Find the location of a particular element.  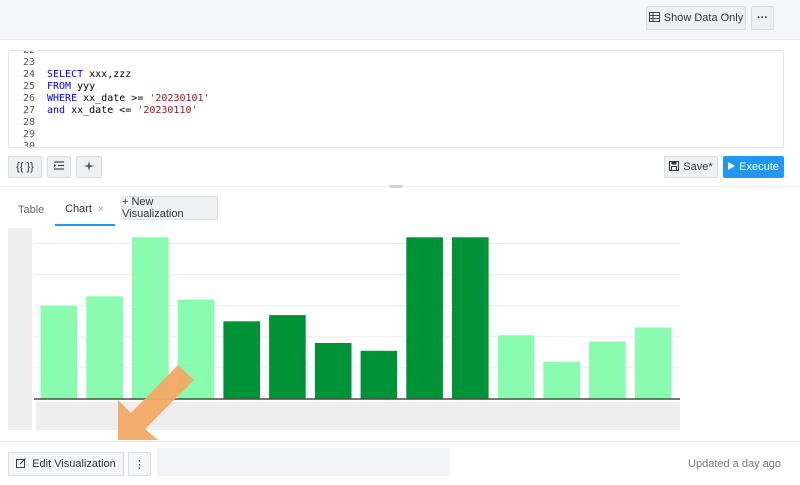

show-data-only-button: Show Data Only is located at coordinates (696, 18).